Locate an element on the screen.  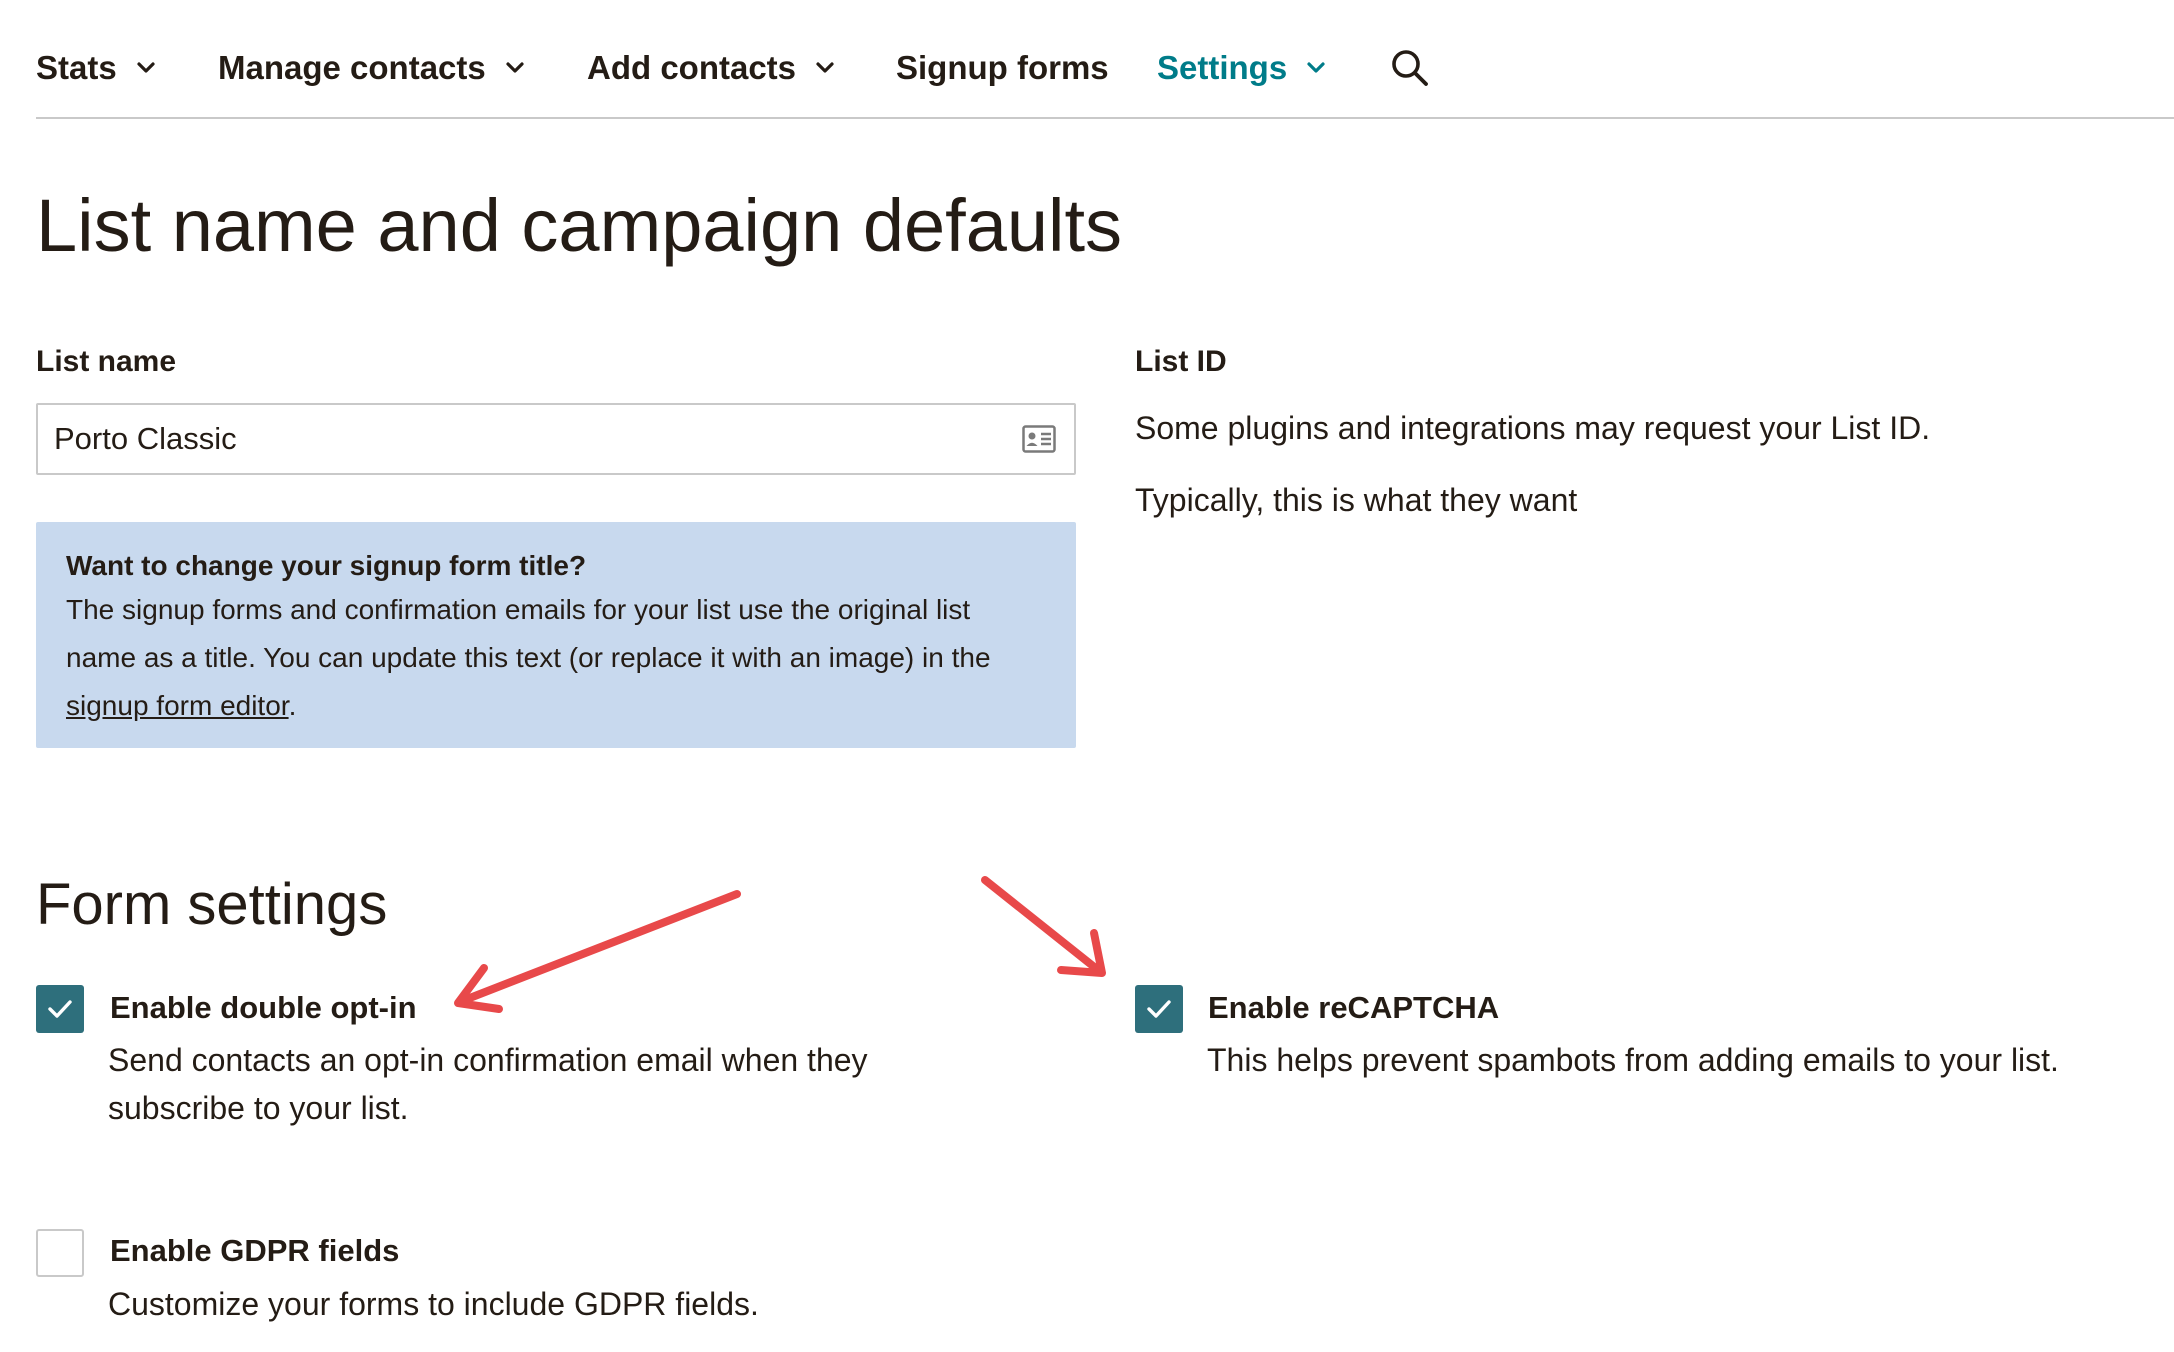
list-id-hint: Typically, this is what they want is located at coordinates (1356, 500).